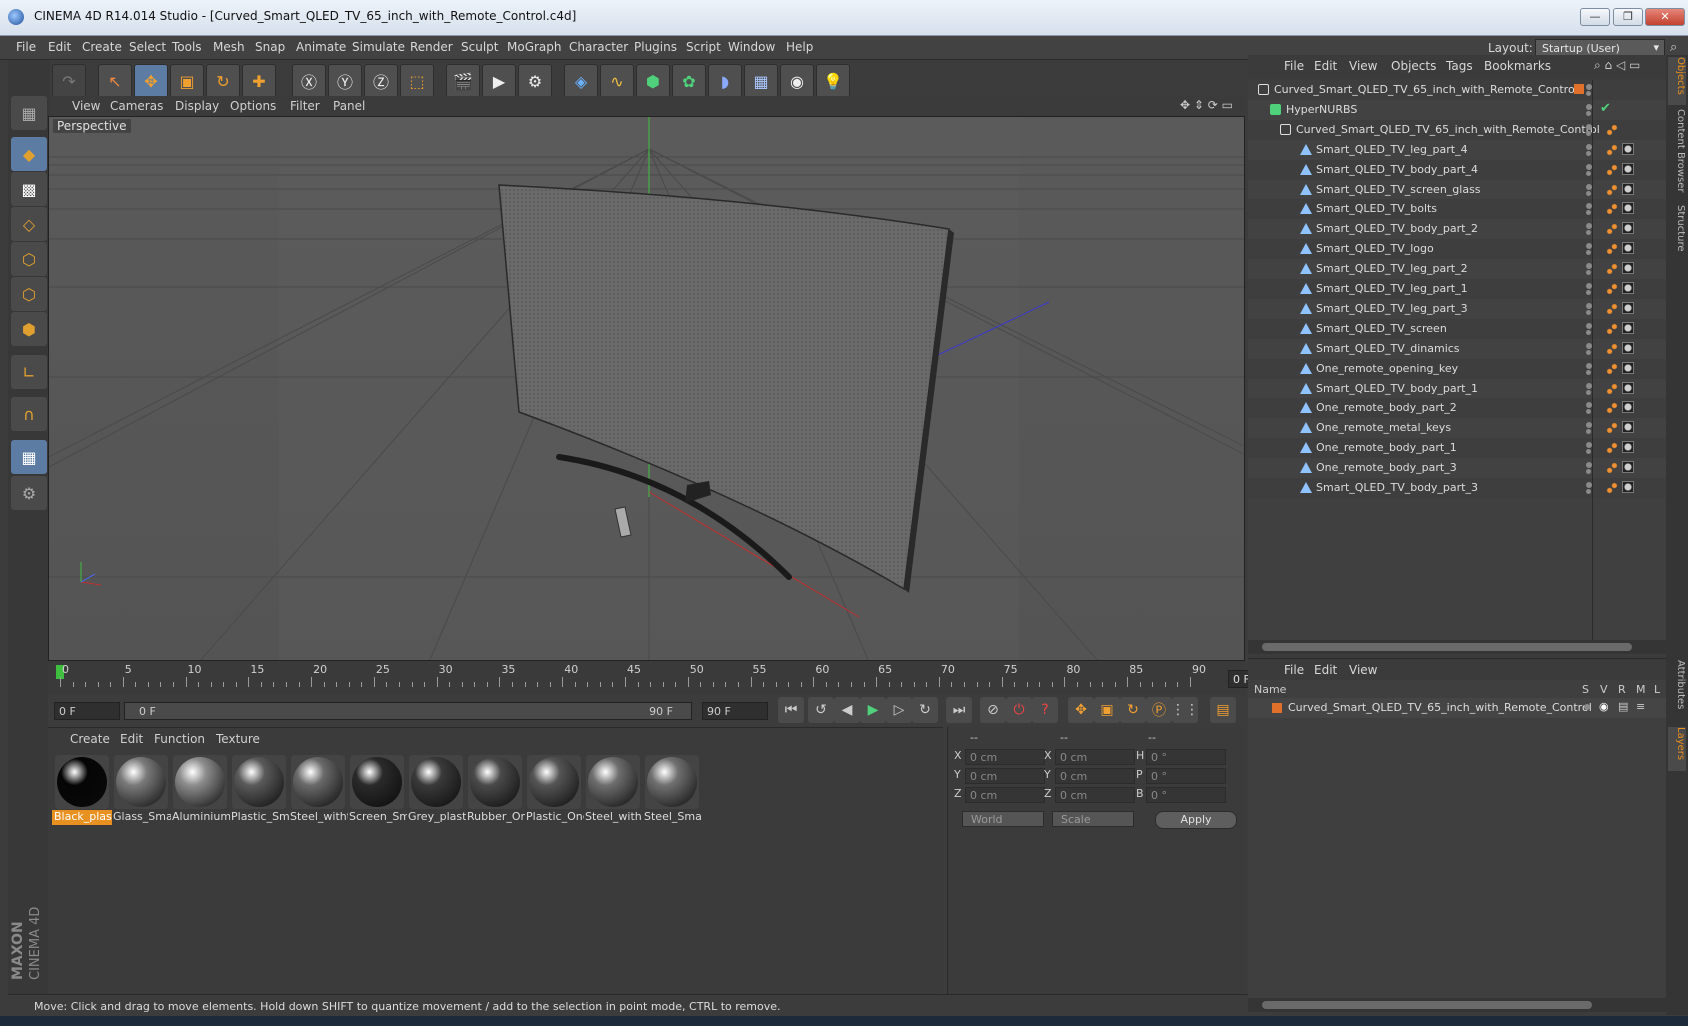  I want to click on record-position-icon: ✥, so click(1081, 710).